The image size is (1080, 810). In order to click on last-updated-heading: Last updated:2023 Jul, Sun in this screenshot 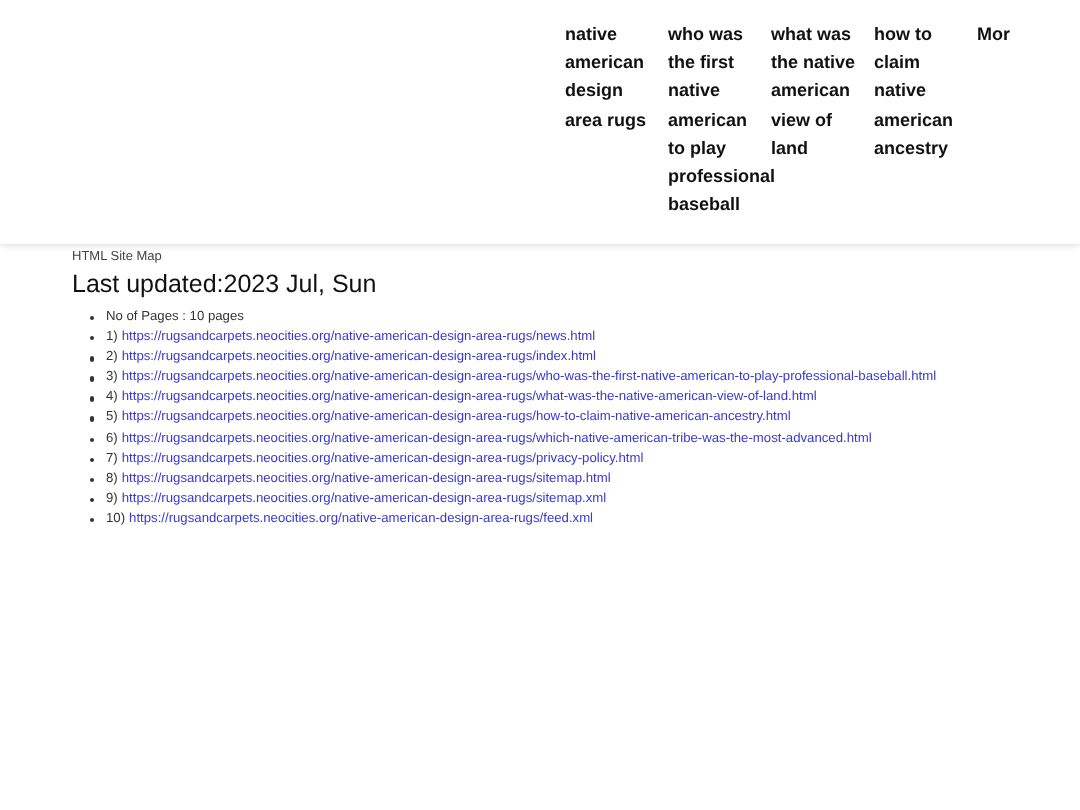, I will do `click(225, 284)`.